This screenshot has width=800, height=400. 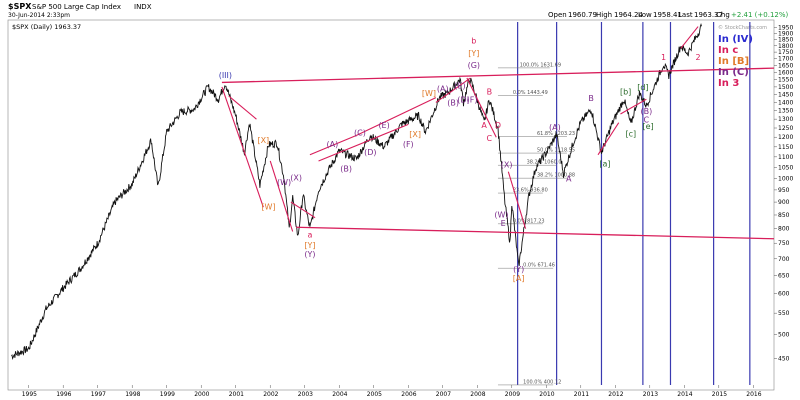 I want to click on y-tick-label: 500, so click(x=784, y=335).